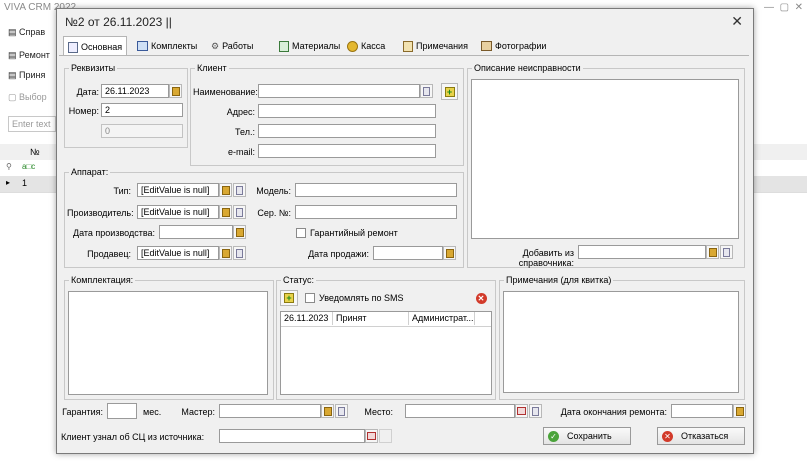  Describe the element at coordinates (376, 212) in the screenshot. I see `serial-field` at that location.